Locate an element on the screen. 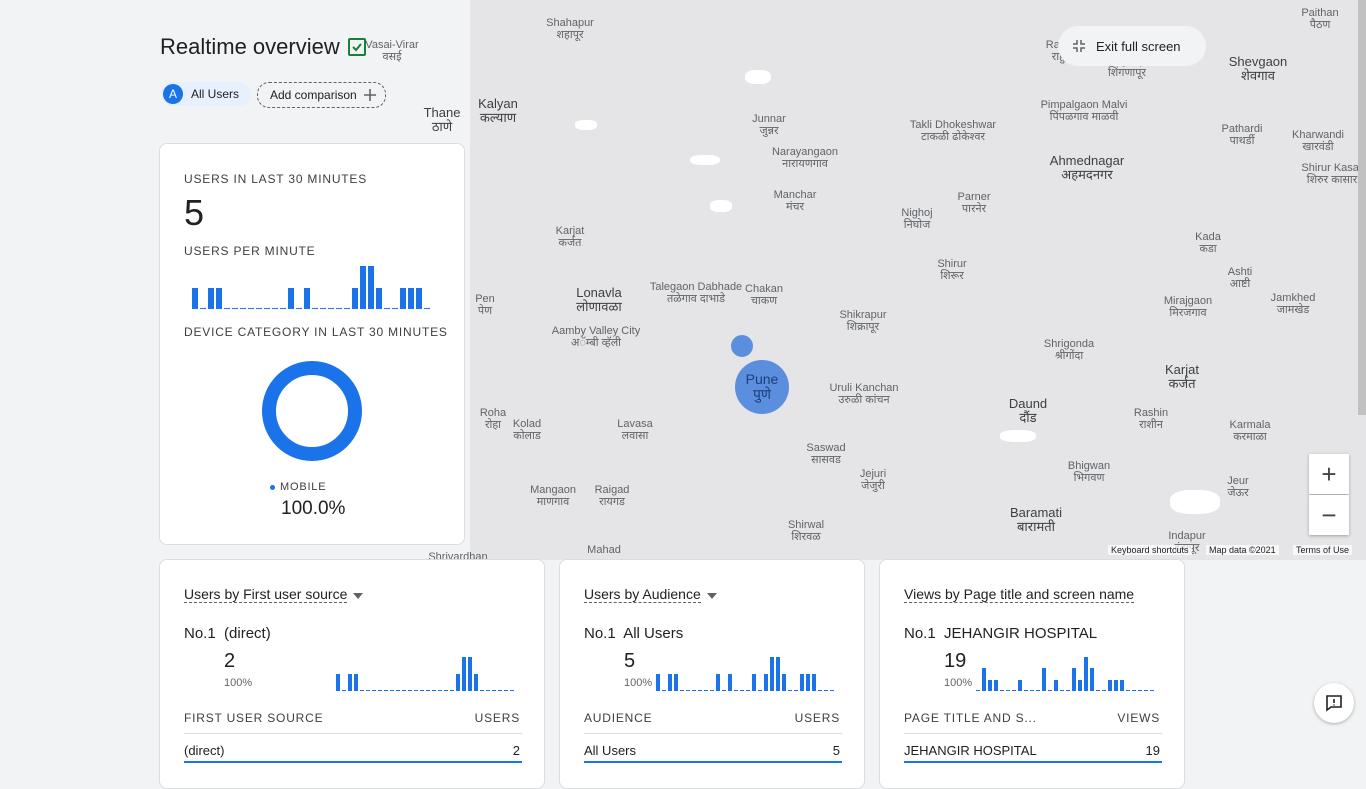 The height and width of the screenshot is (789, 1366). user-location-marker is located at coordinates (742, 346).